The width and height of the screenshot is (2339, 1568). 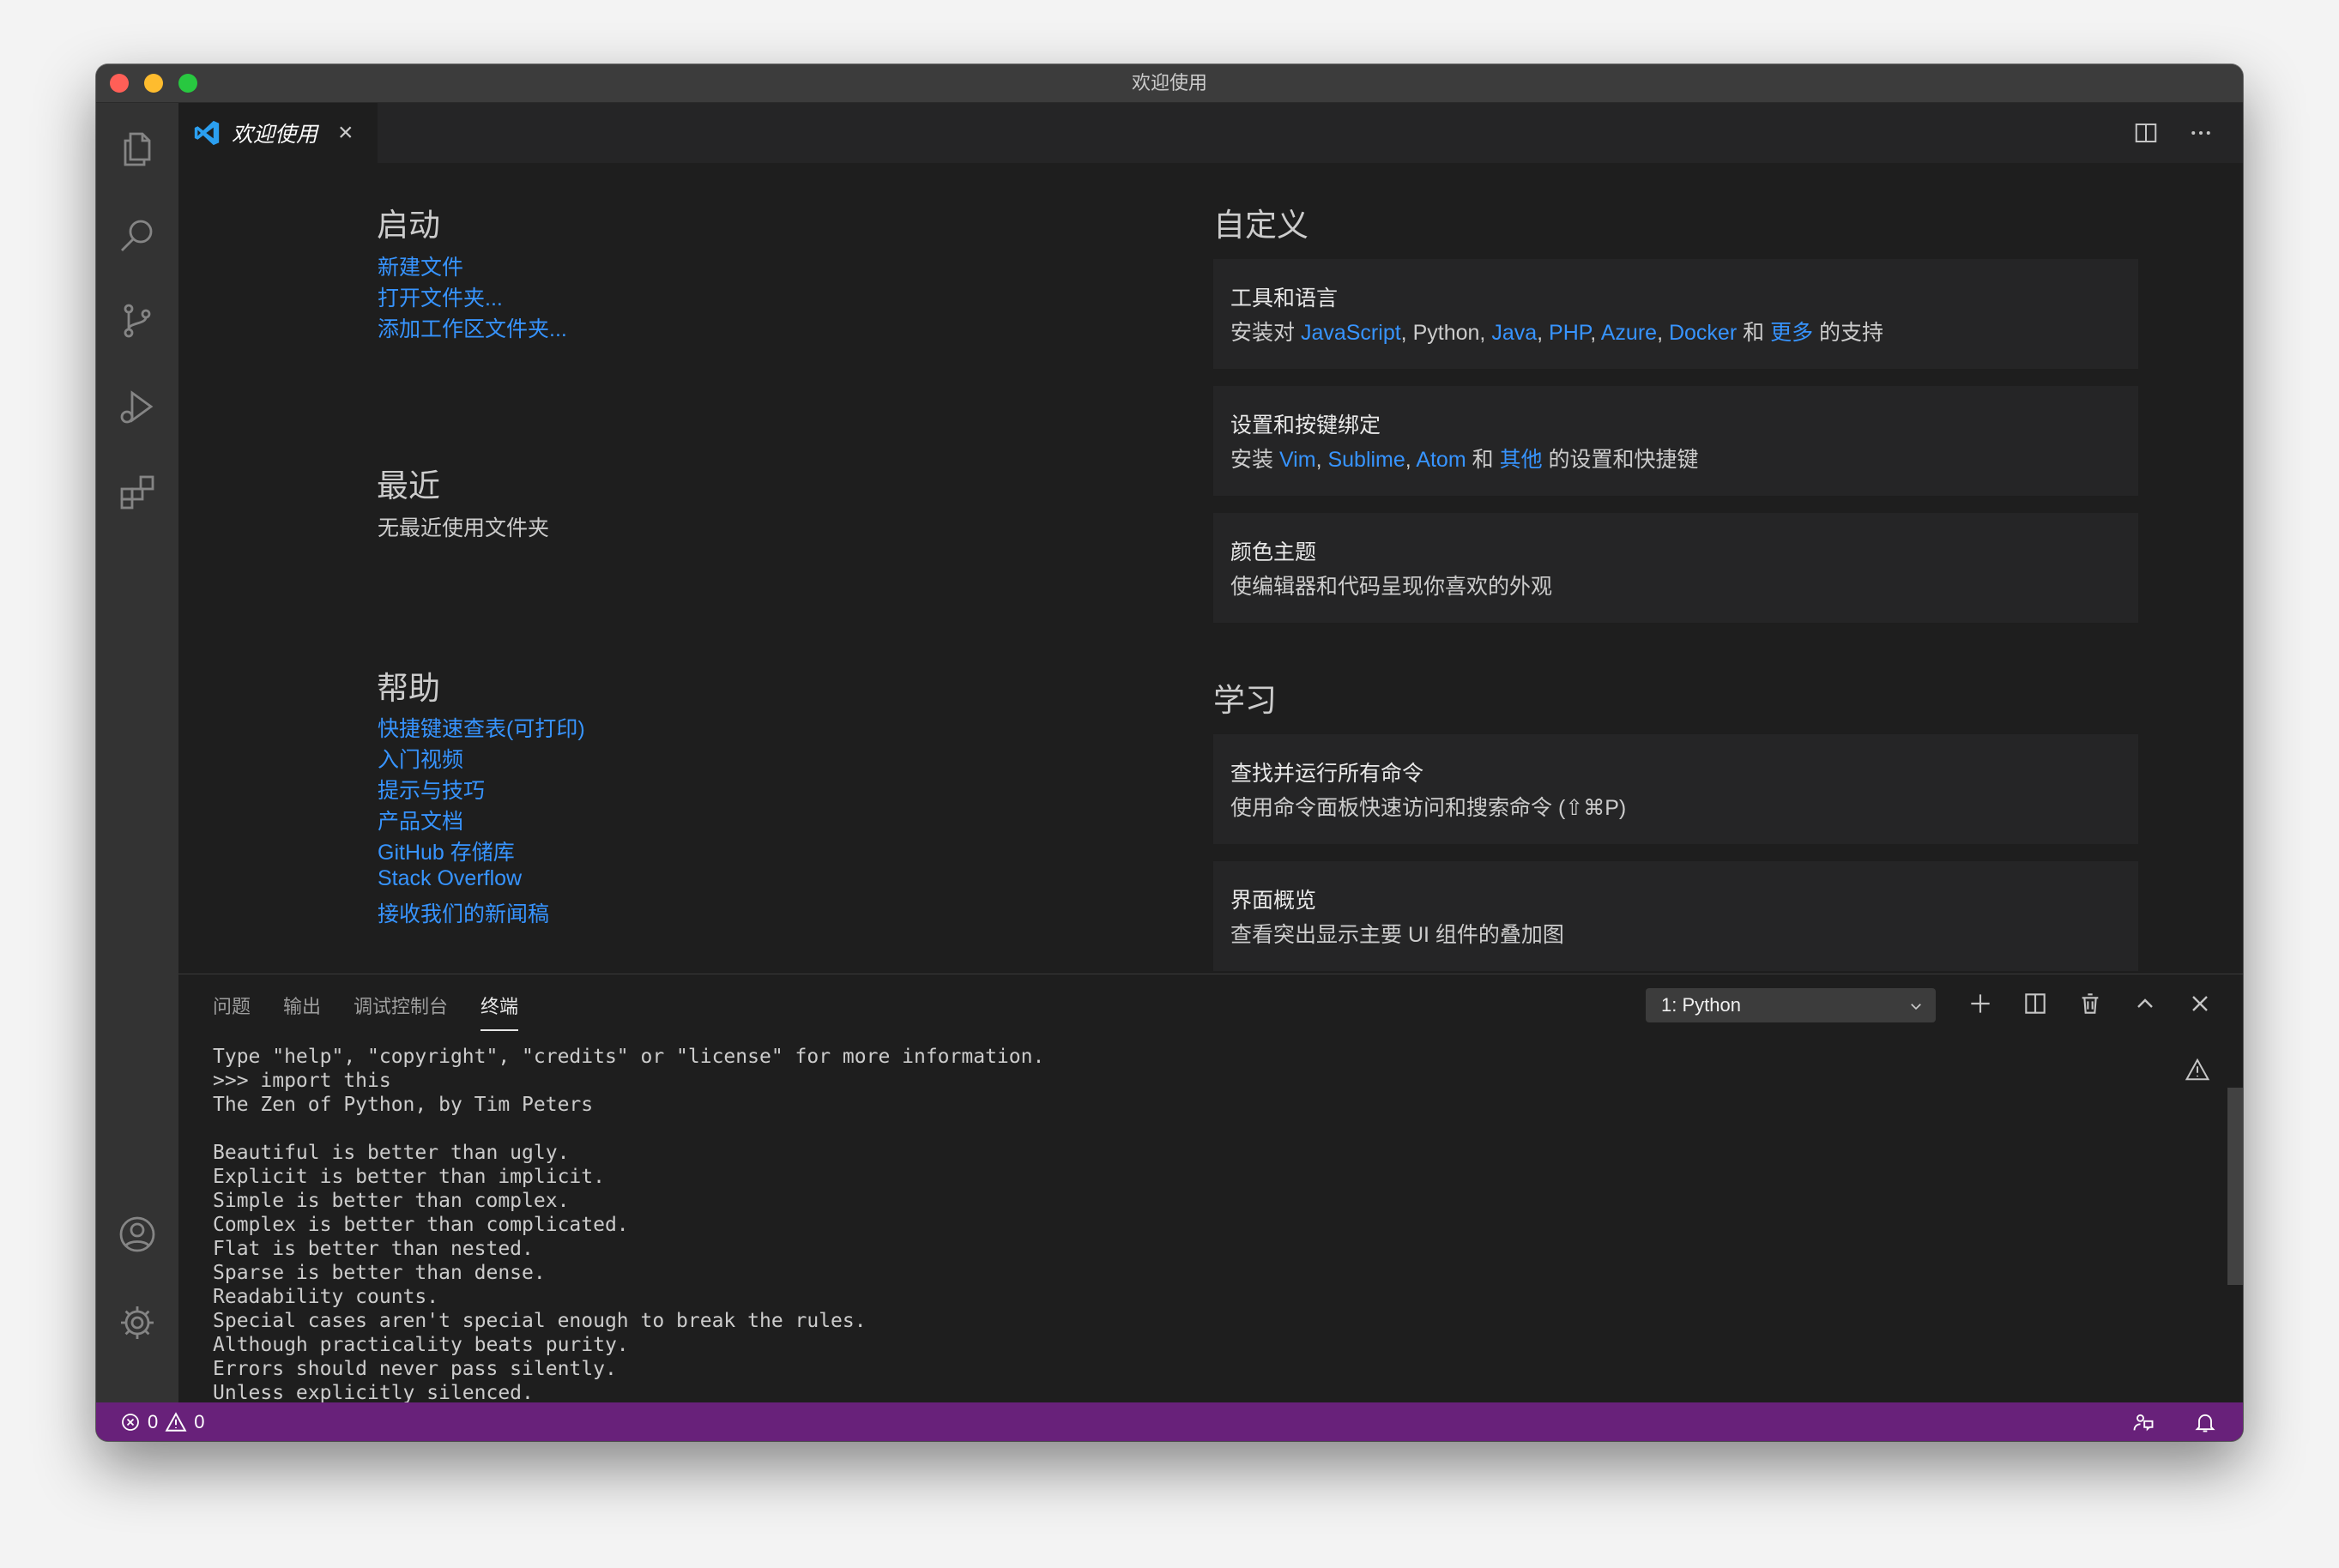 What do you see at coordinates (499, 1011) in the screenshot?
I see `tab-terminal: 终端` at bounding box center [499, 1011].